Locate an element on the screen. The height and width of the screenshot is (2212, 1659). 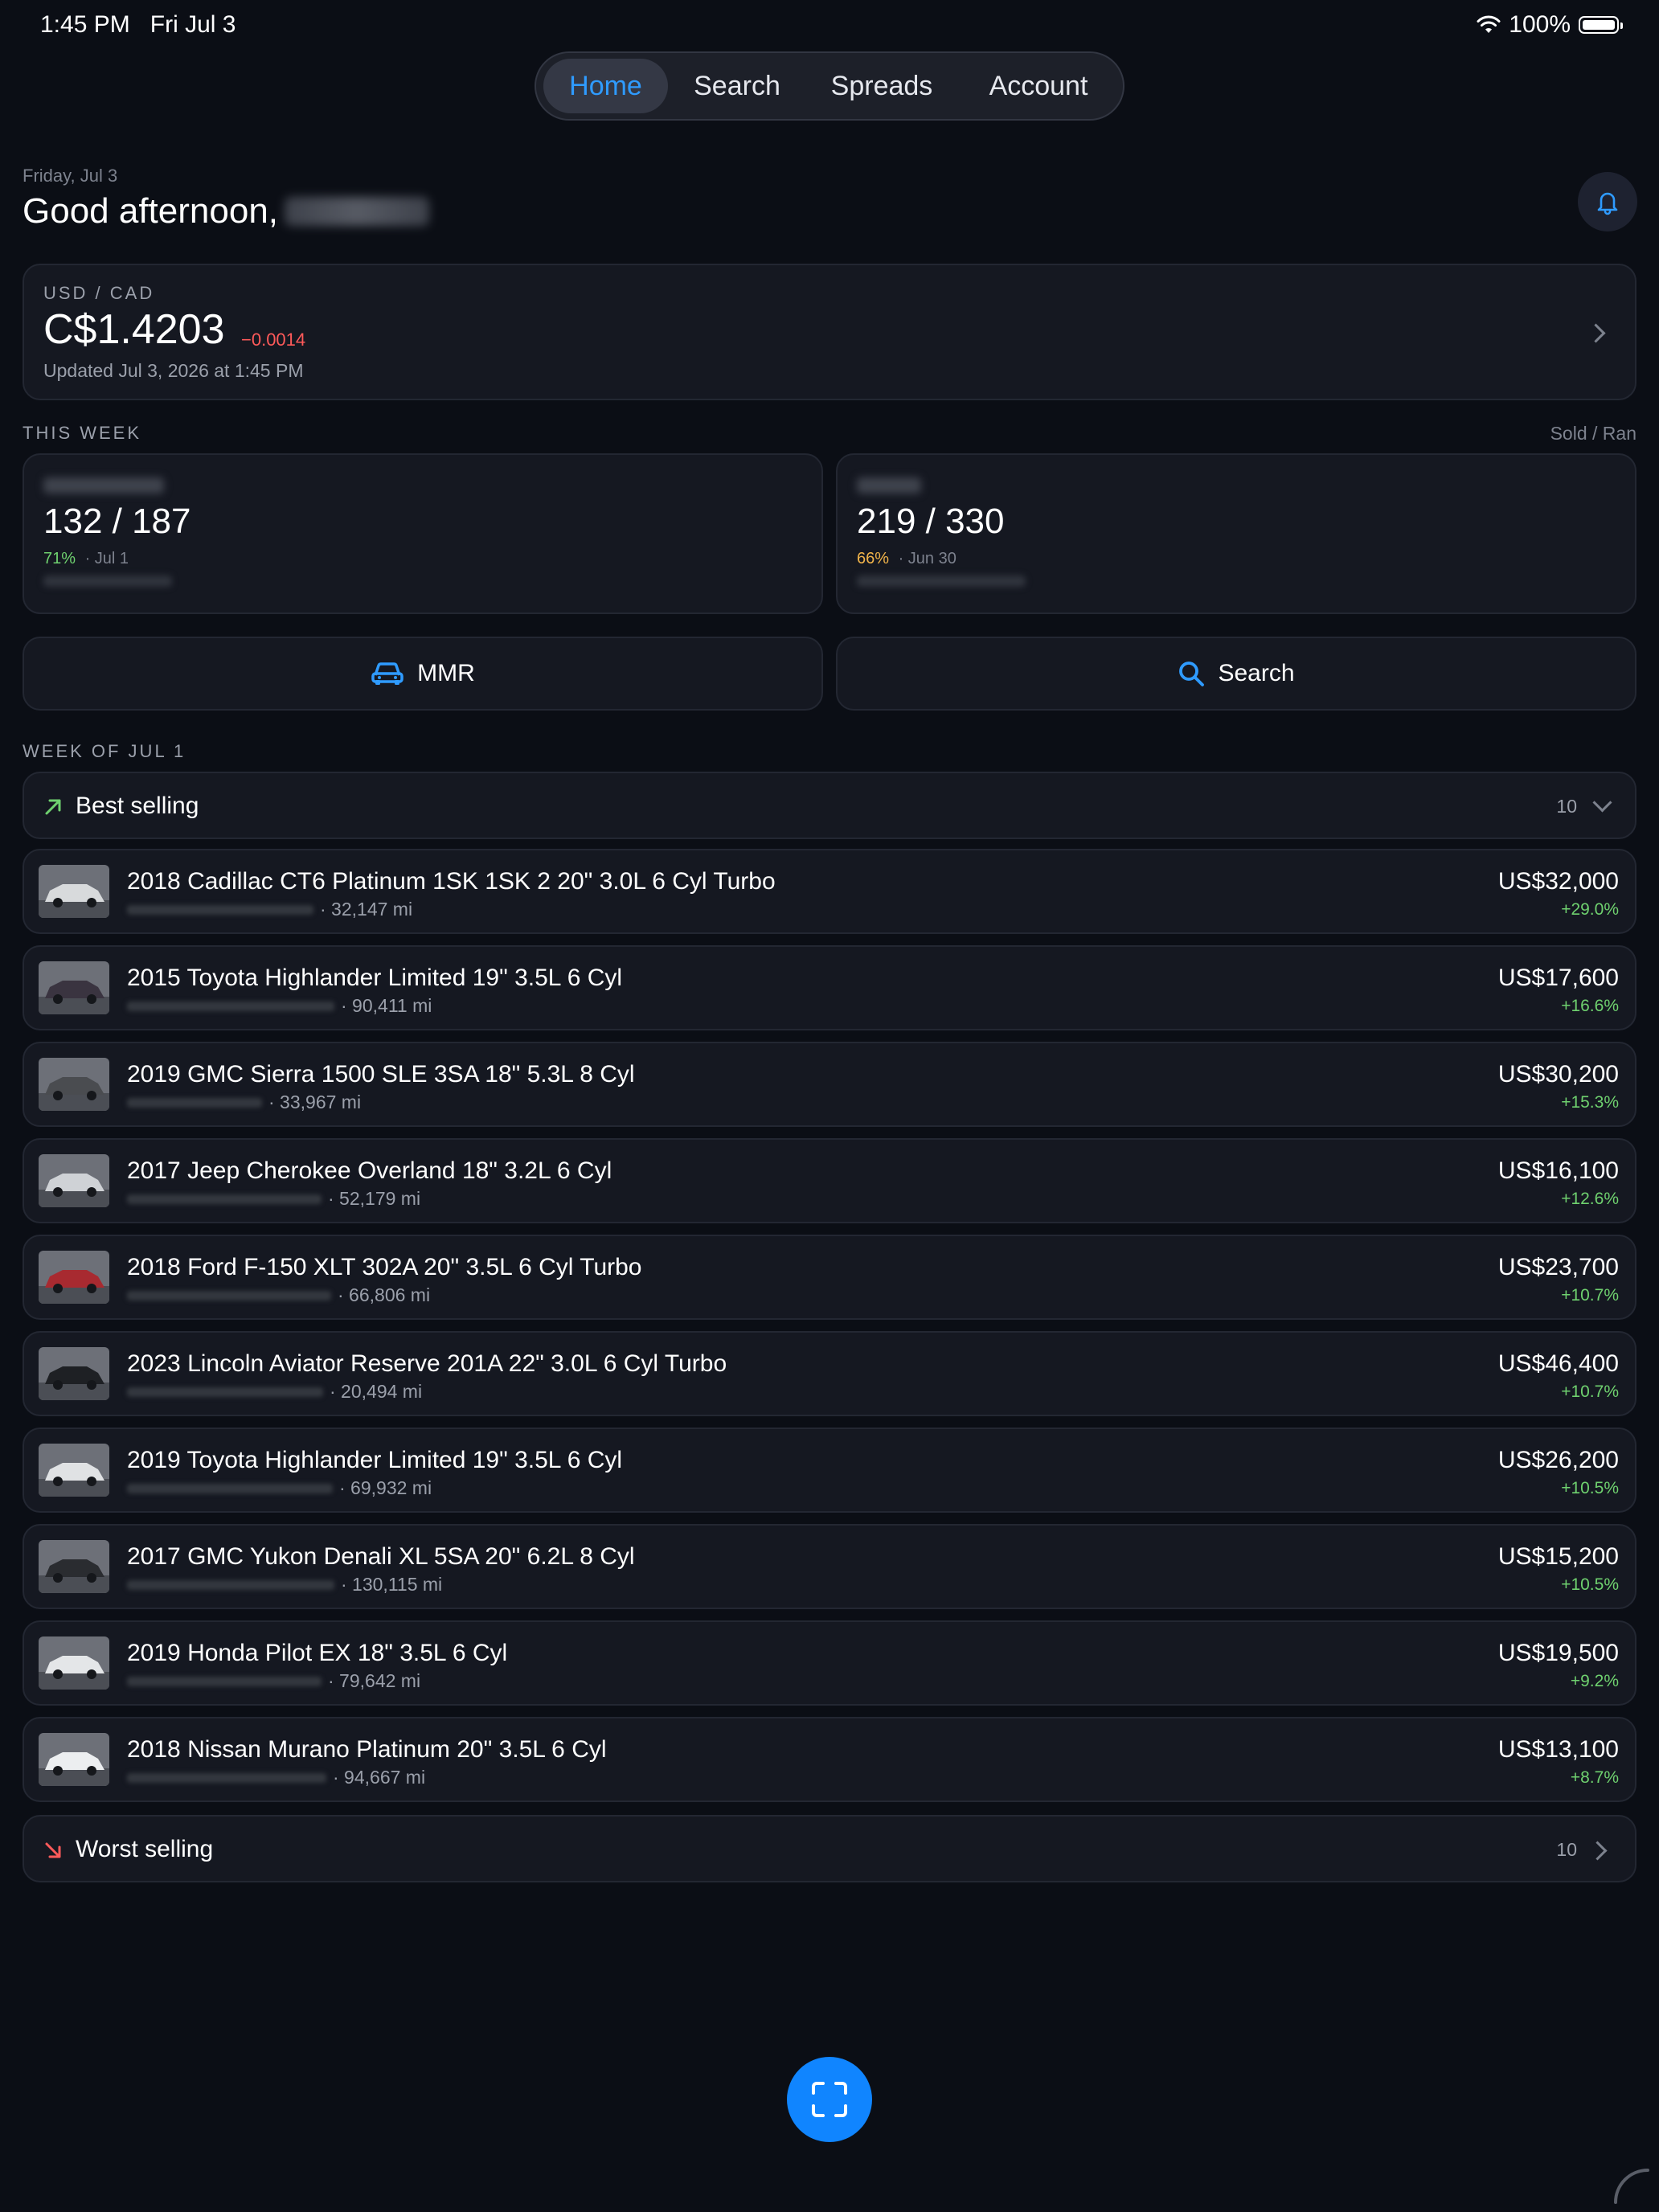
status-indicators: 100% is located at coordinates (1550, 25).